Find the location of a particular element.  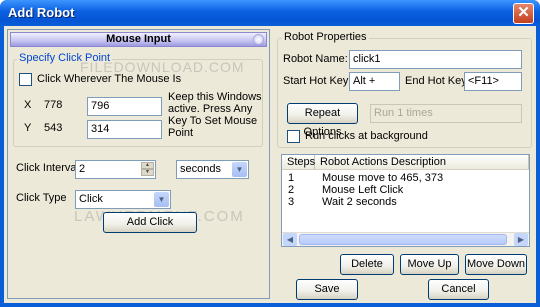

scroll-left-icon: ◀ is located at coordinates (290, 239).